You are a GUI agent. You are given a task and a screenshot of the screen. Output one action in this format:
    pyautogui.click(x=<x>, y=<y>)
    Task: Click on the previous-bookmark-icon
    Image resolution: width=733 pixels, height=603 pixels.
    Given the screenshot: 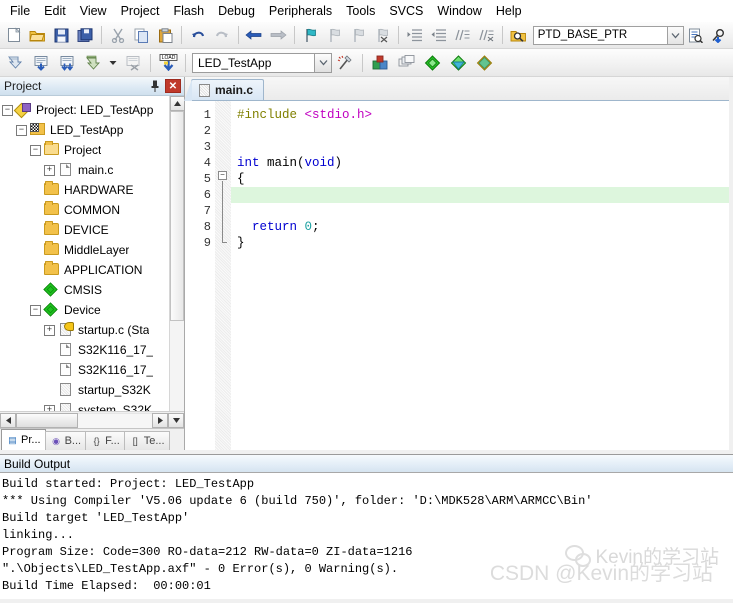 What is the action you would take?
    pyautogui.click(x=335, y=35)
    